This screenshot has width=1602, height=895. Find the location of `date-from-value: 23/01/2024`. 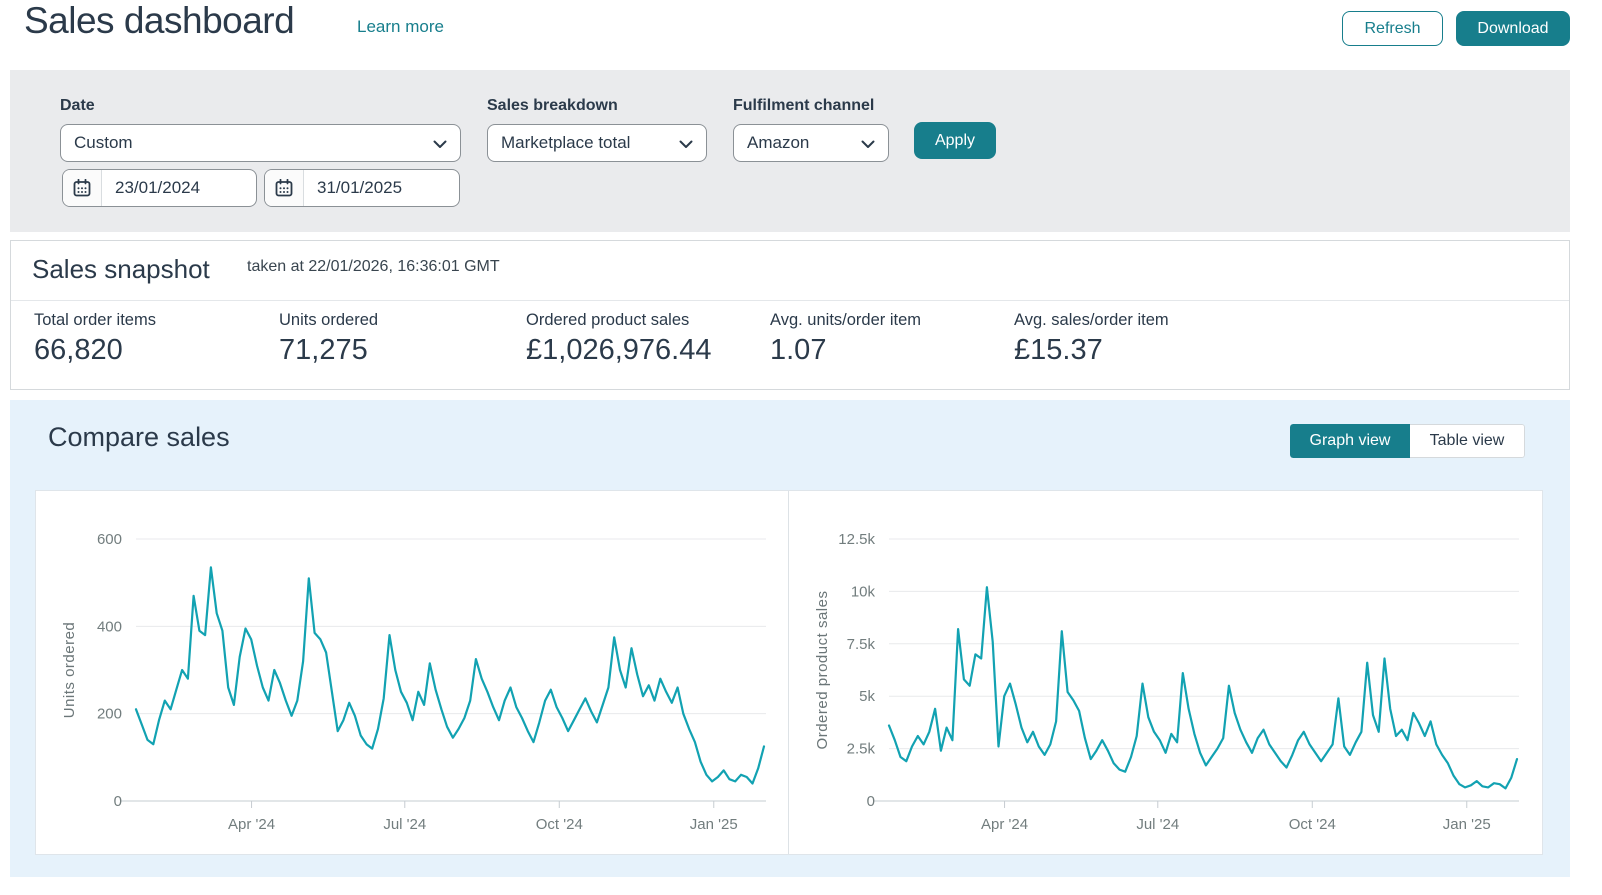

date-from-value: 23/01/2024 is located at coordinates (158, 187).